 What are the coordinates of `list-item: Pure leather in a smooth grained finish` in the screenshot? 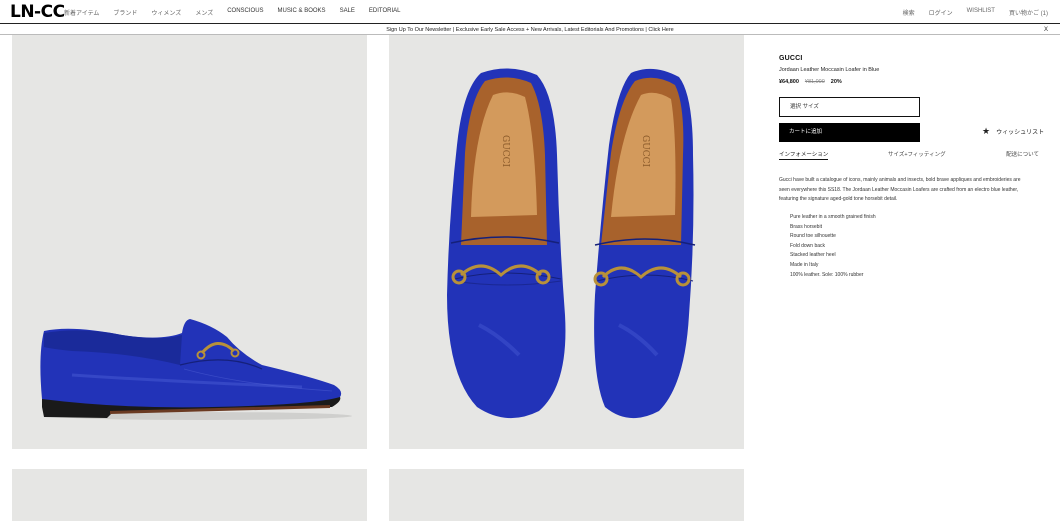 It's located at (833, 217).